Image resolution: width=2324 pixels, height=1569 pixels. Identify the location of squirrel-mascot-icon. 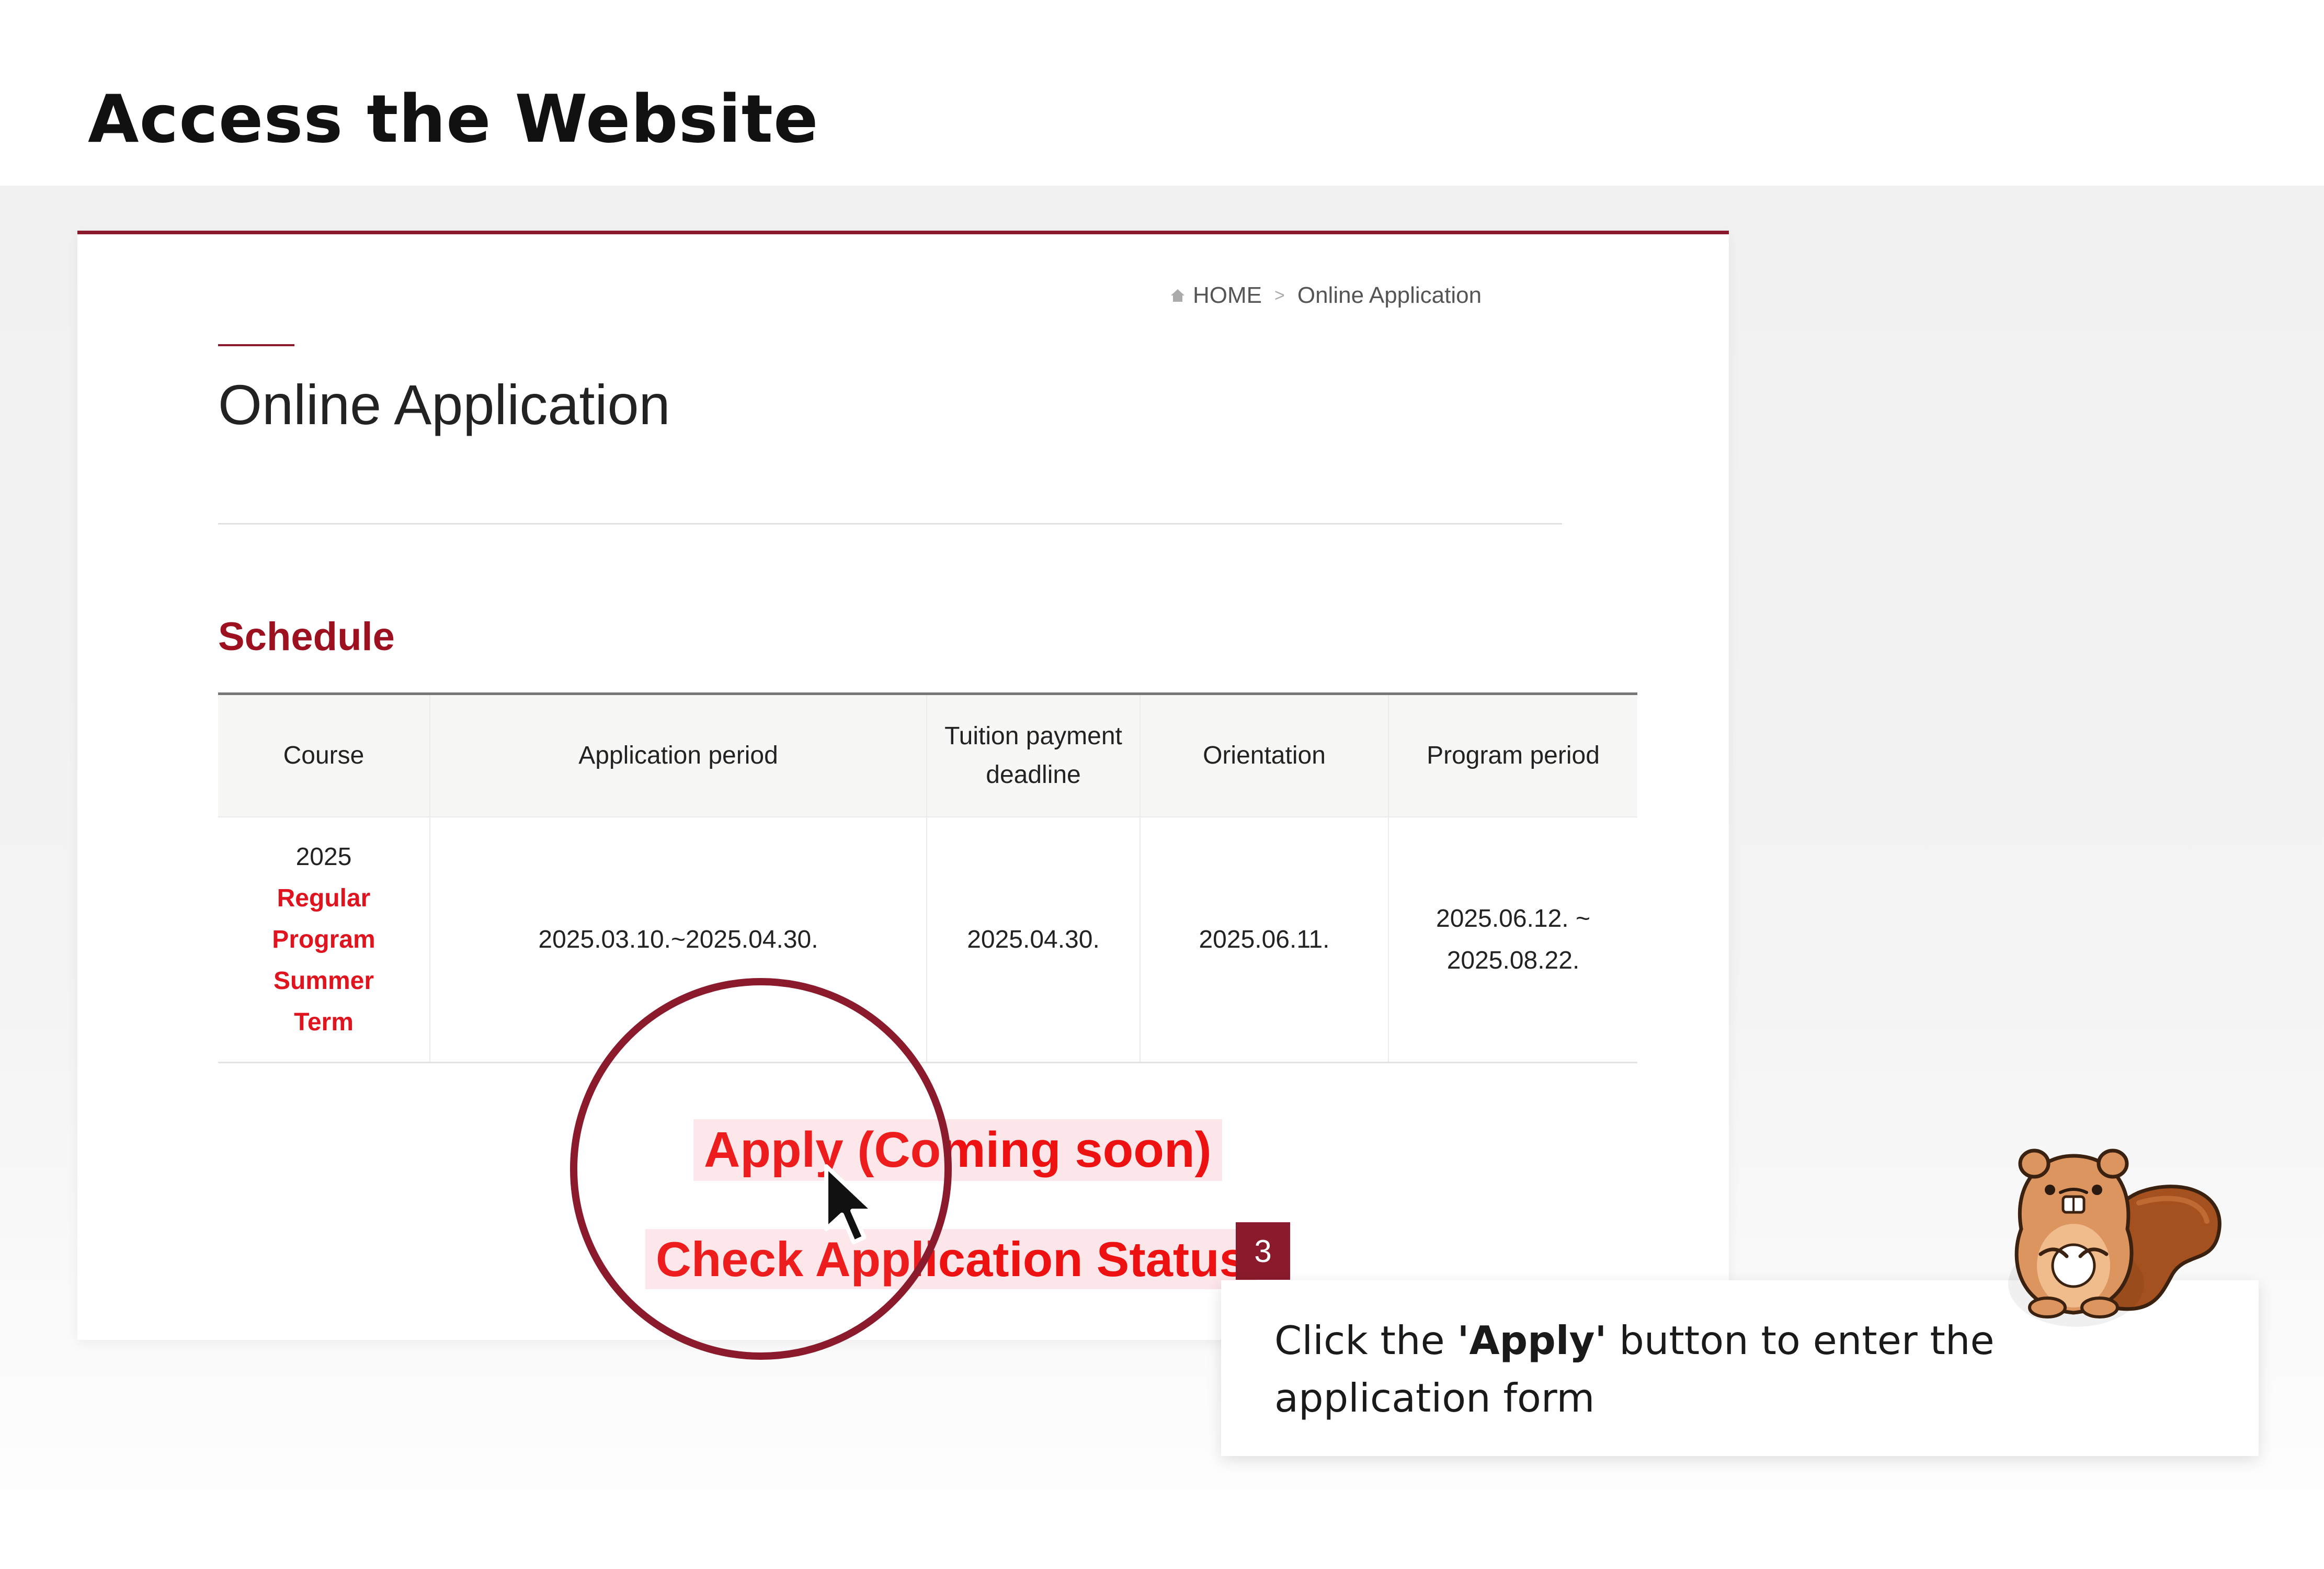
(2107, 1235).